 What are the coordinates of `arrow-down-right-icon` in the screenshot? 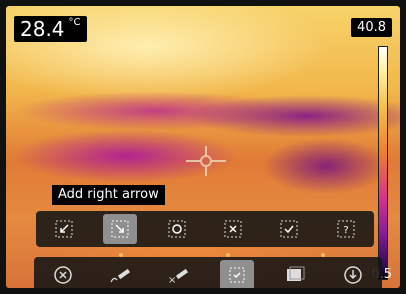 It's located at (120, 229).